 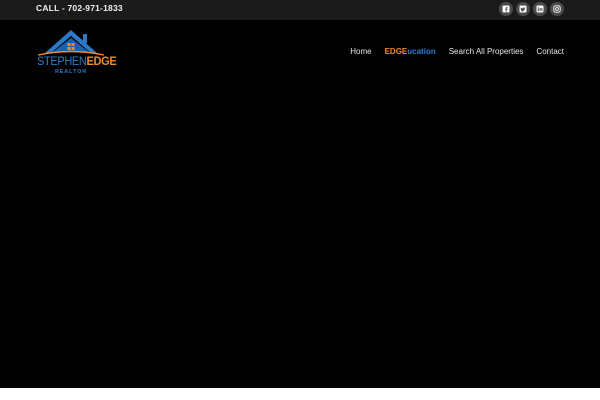 I want to click on nav-education: EDGEucation, so click(x=410, y=51).